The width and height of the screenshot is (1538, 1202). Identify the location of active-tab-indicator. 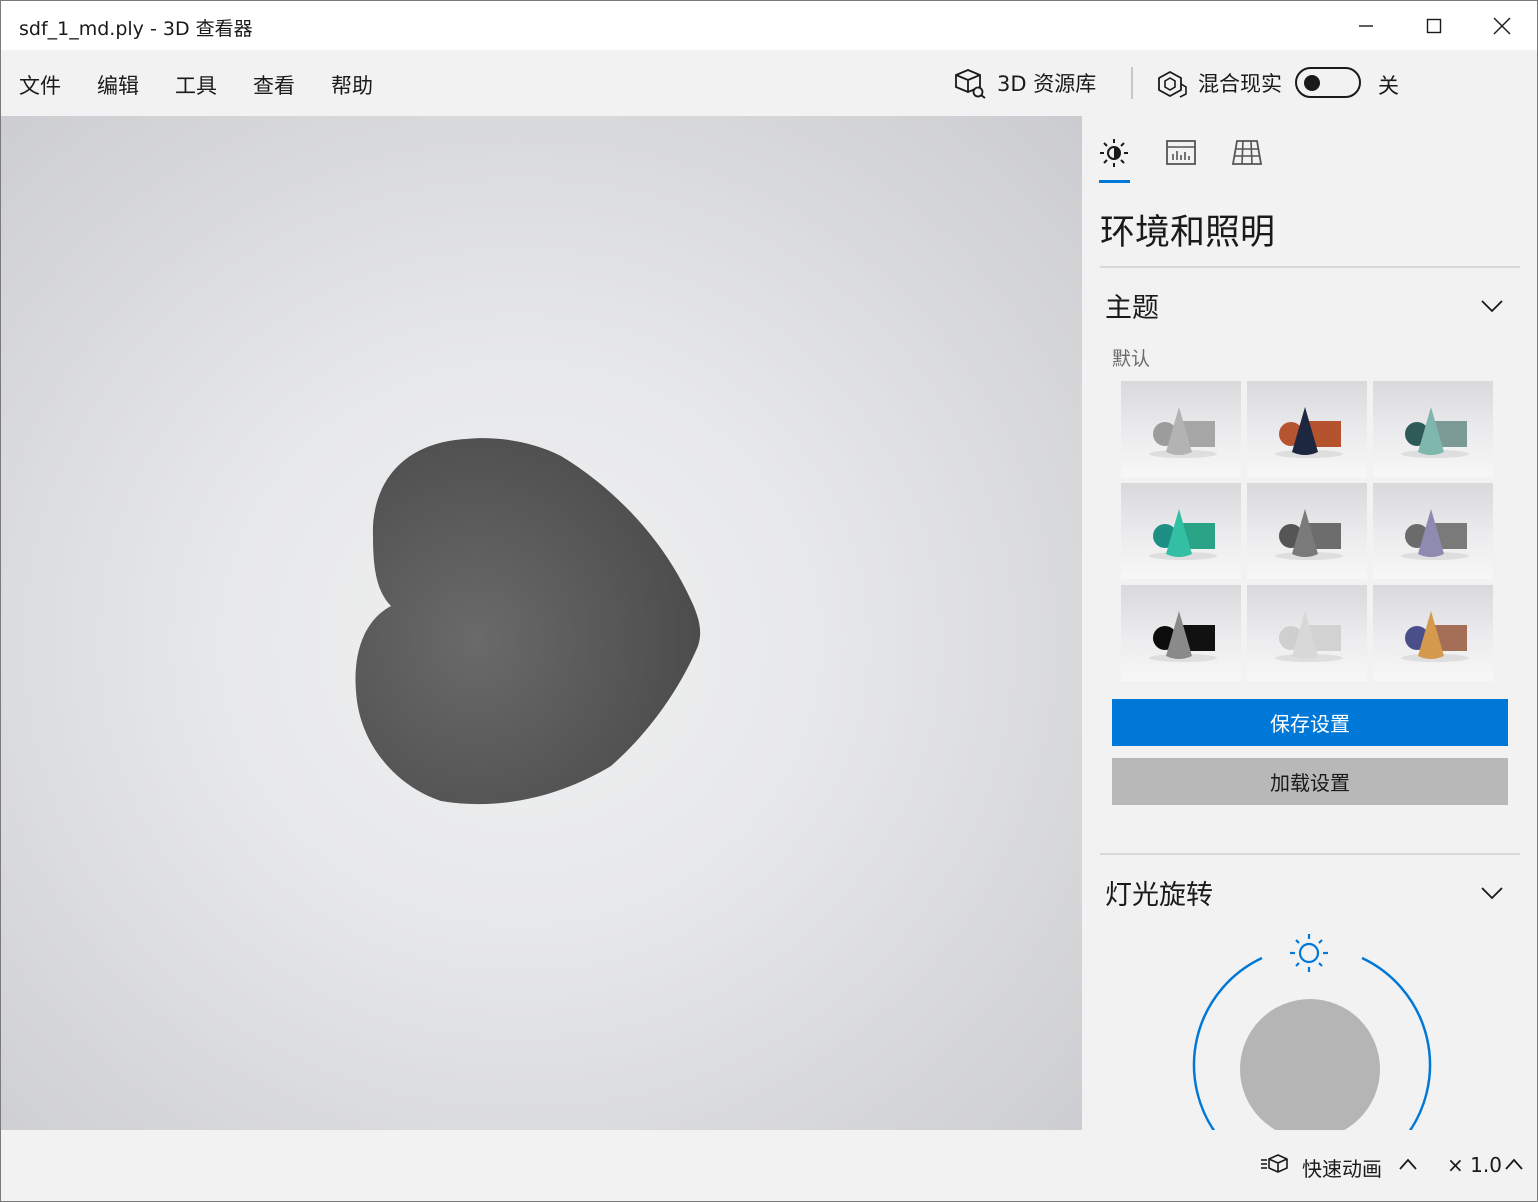
(1114, 181).